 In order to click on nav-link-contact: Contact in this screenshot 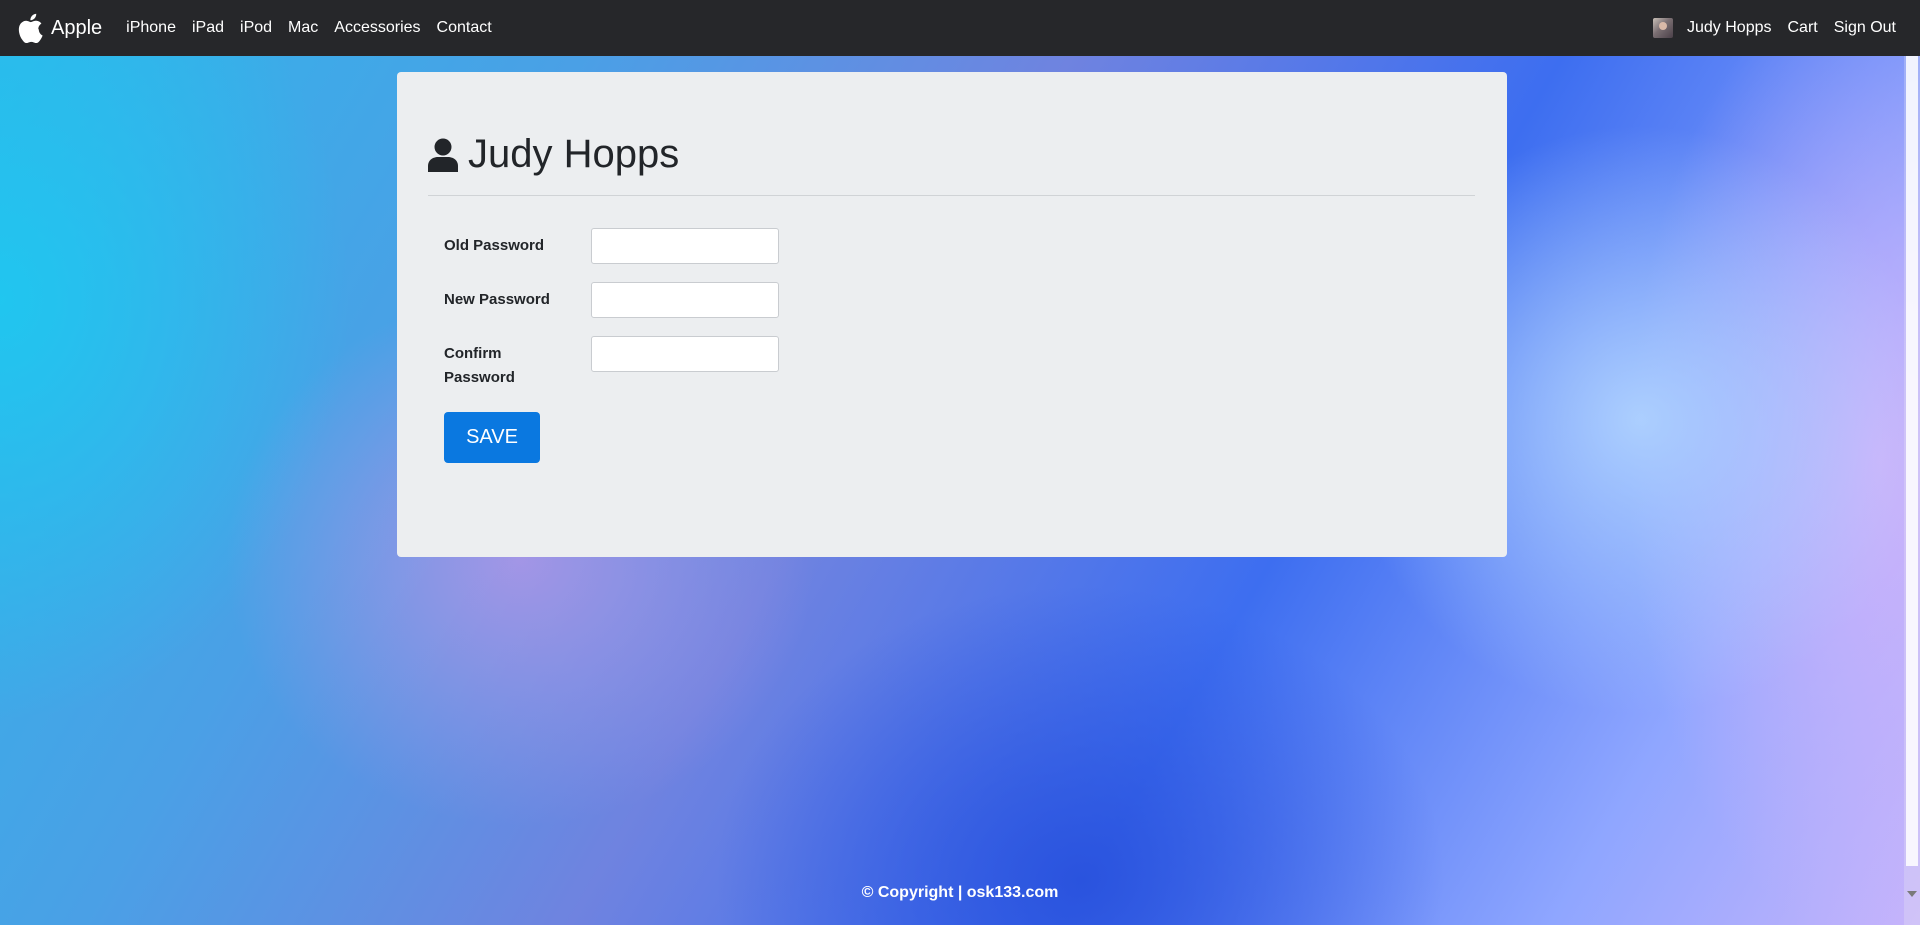, I will do `click(464, 28)`.